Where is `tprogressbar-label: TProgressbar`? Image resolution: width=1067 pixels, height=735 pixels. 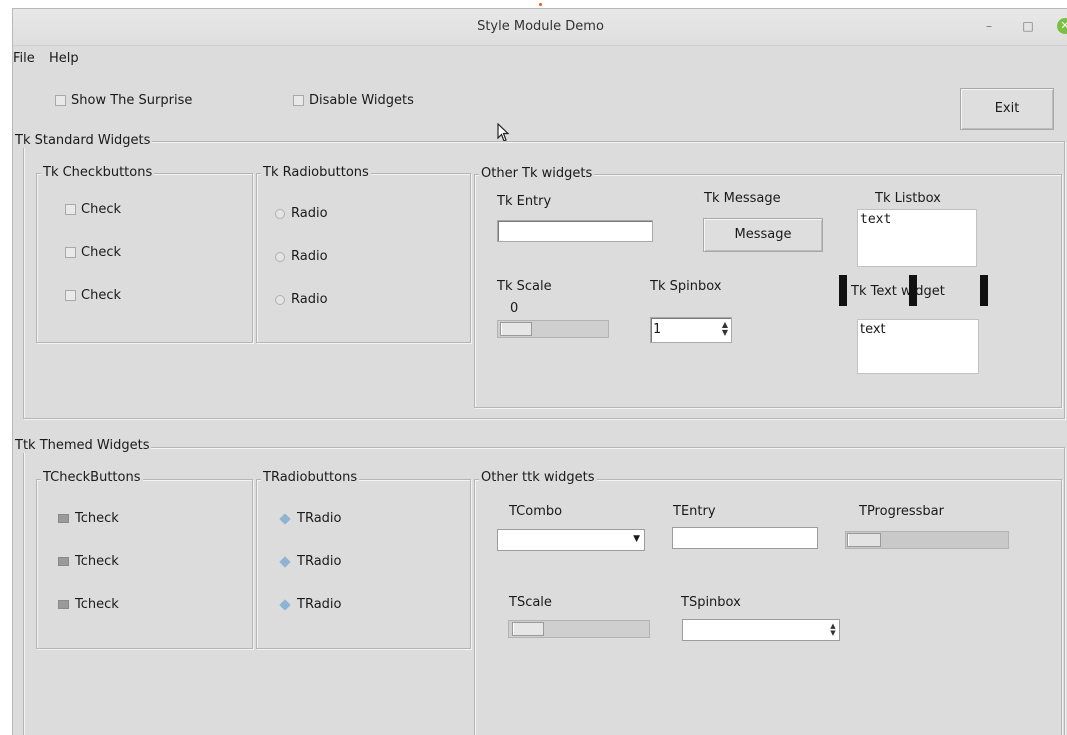
tprogressbar-label: TProgressbar is located at coordinates (901, 511).